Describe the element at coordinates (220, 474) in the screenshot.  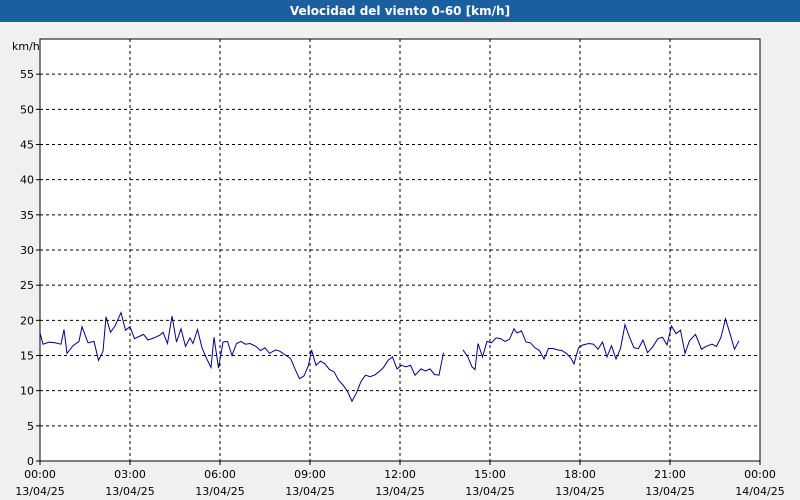
I see `x-tick-time-label: 06:00` at that location.